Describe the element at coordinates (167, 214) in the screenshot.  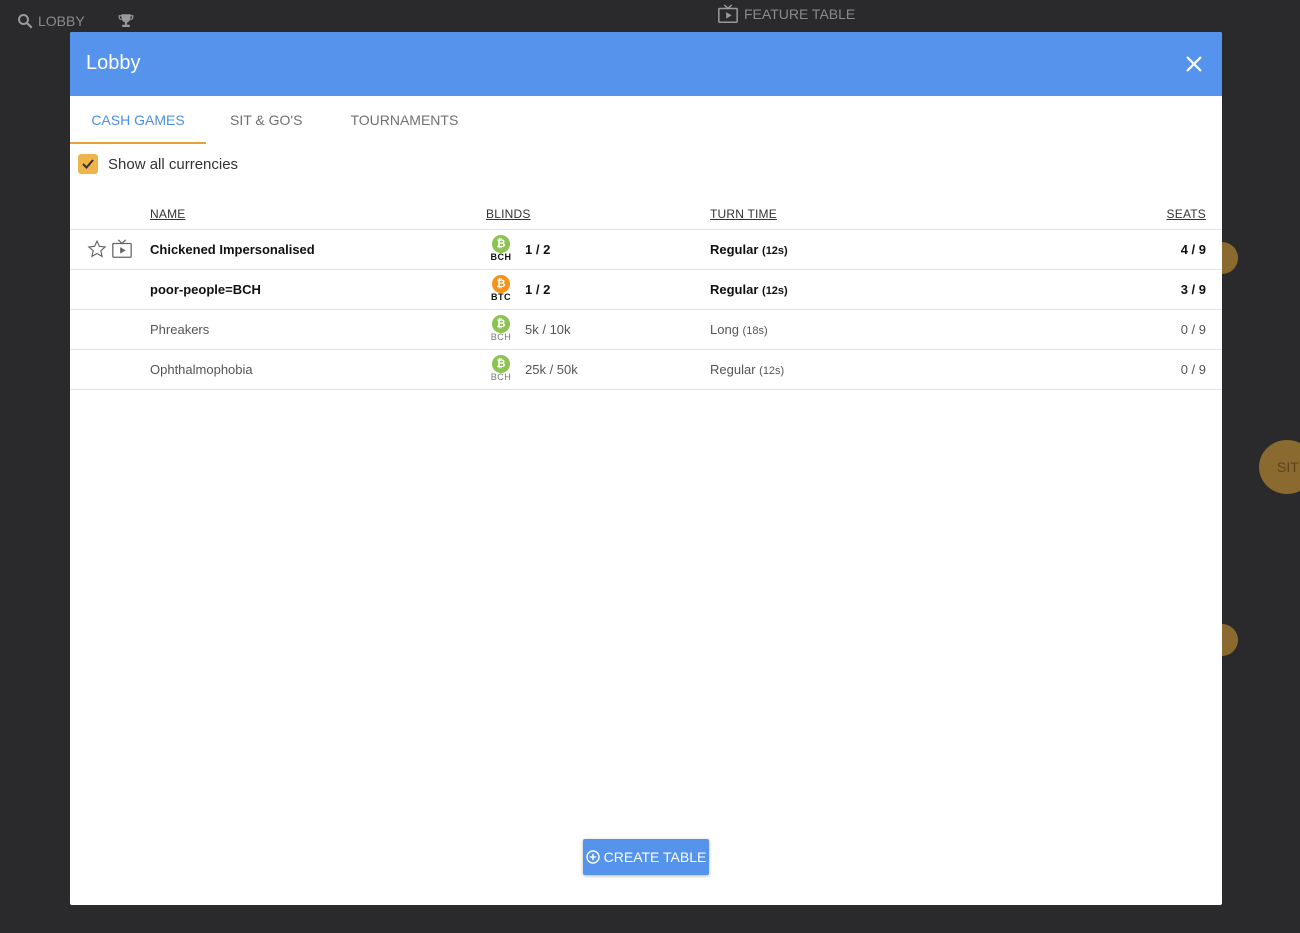
I see `column-name: NAME` at that location.